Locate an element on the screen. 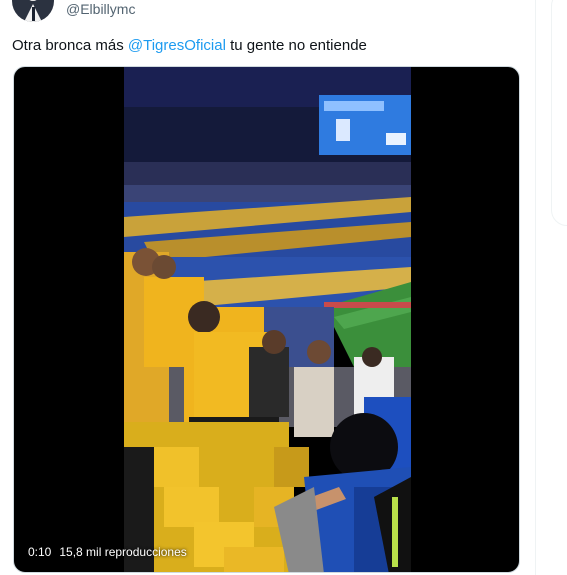  column-divider is located at coordinates (535, 287).